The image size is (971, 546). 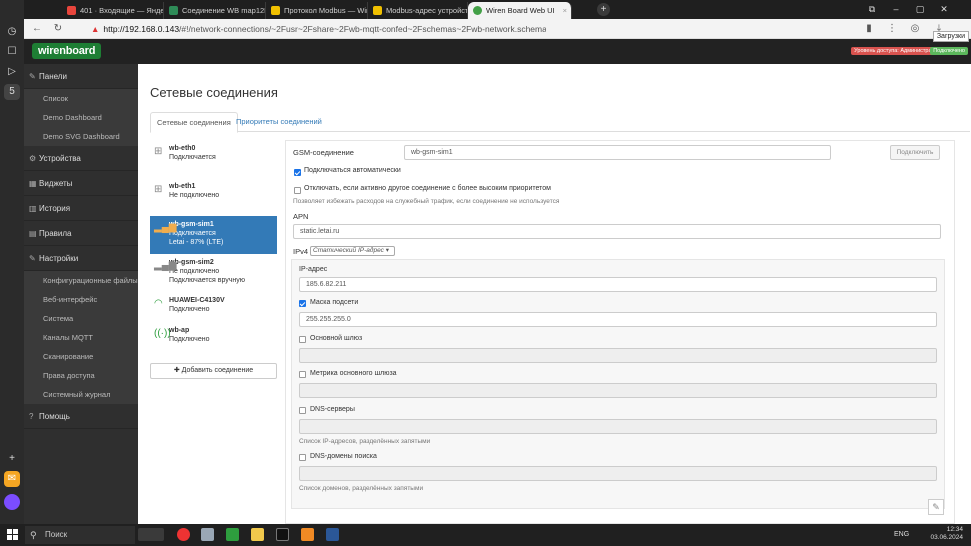 I want to click on sidebar-item-panels: ✎ Панели, so click(x=81, y=76).